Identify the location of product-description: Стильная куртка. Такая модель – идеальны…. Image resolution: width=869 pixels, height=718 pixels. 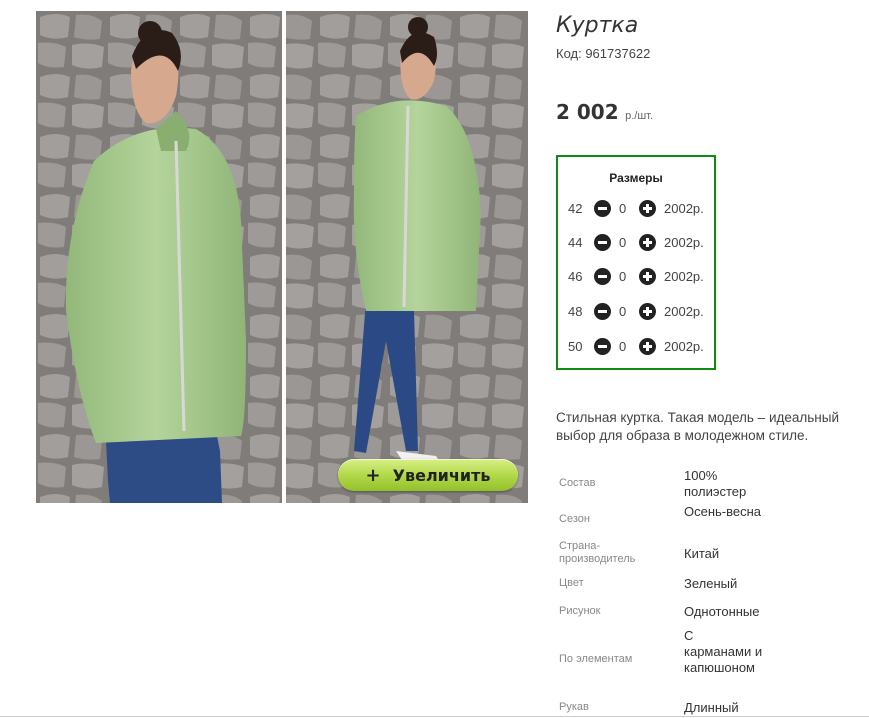
(697, 426).